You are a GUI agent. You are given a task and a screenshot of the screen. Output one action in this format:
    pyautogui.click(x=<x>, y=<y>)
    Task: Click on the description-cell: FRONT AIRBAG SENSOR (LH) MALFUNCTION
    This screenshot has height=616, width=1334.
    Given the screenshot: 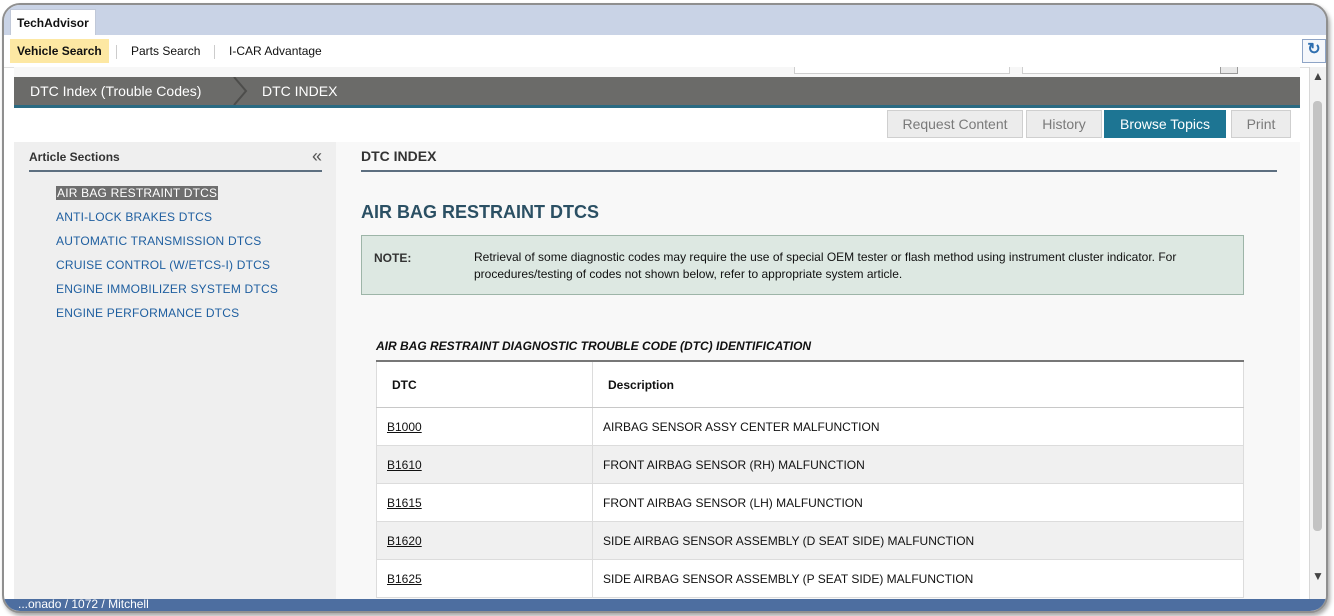 What is the action you would take?
    pyautogui.click(x=918, y=502)
    